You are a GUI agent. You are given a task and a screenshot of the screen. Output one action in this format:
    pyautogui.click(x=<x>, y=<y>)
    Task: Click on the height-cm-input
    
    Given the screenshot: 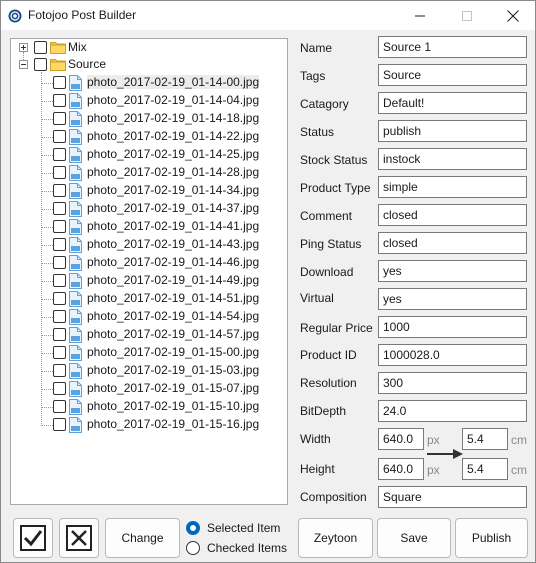 What is the action you would take?
    pyautogui.click(x=485, y=469)
    